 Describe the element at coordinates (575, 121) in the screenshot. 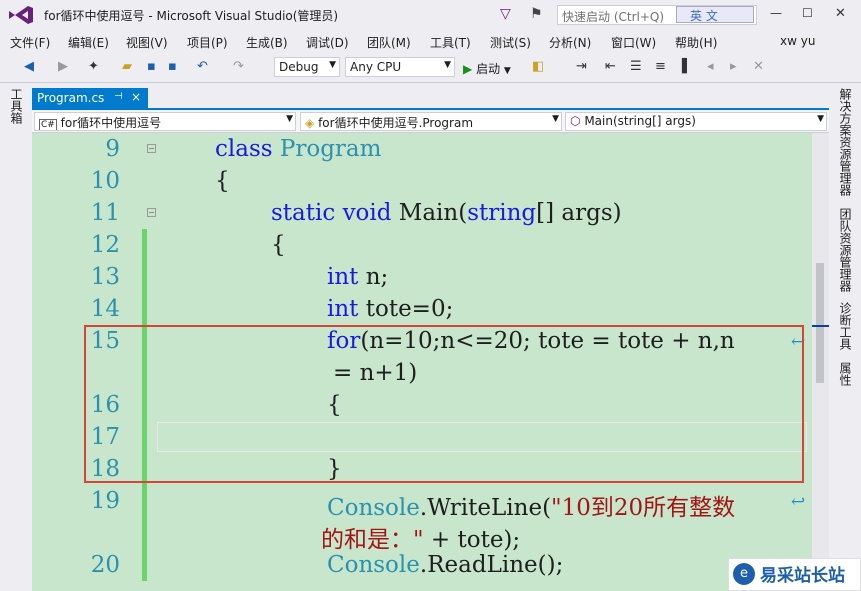

I see `method-icon: ⬡` at that location.